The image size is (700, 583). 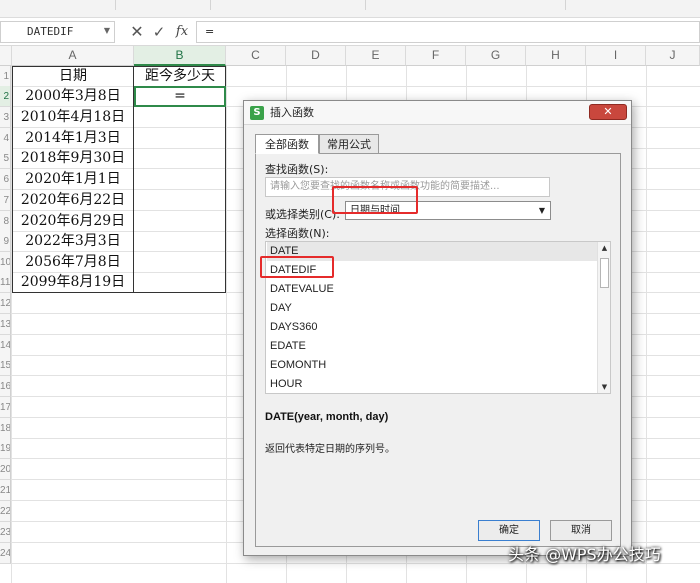 I want to click on row-header: 13, so click(x=5, y=324).